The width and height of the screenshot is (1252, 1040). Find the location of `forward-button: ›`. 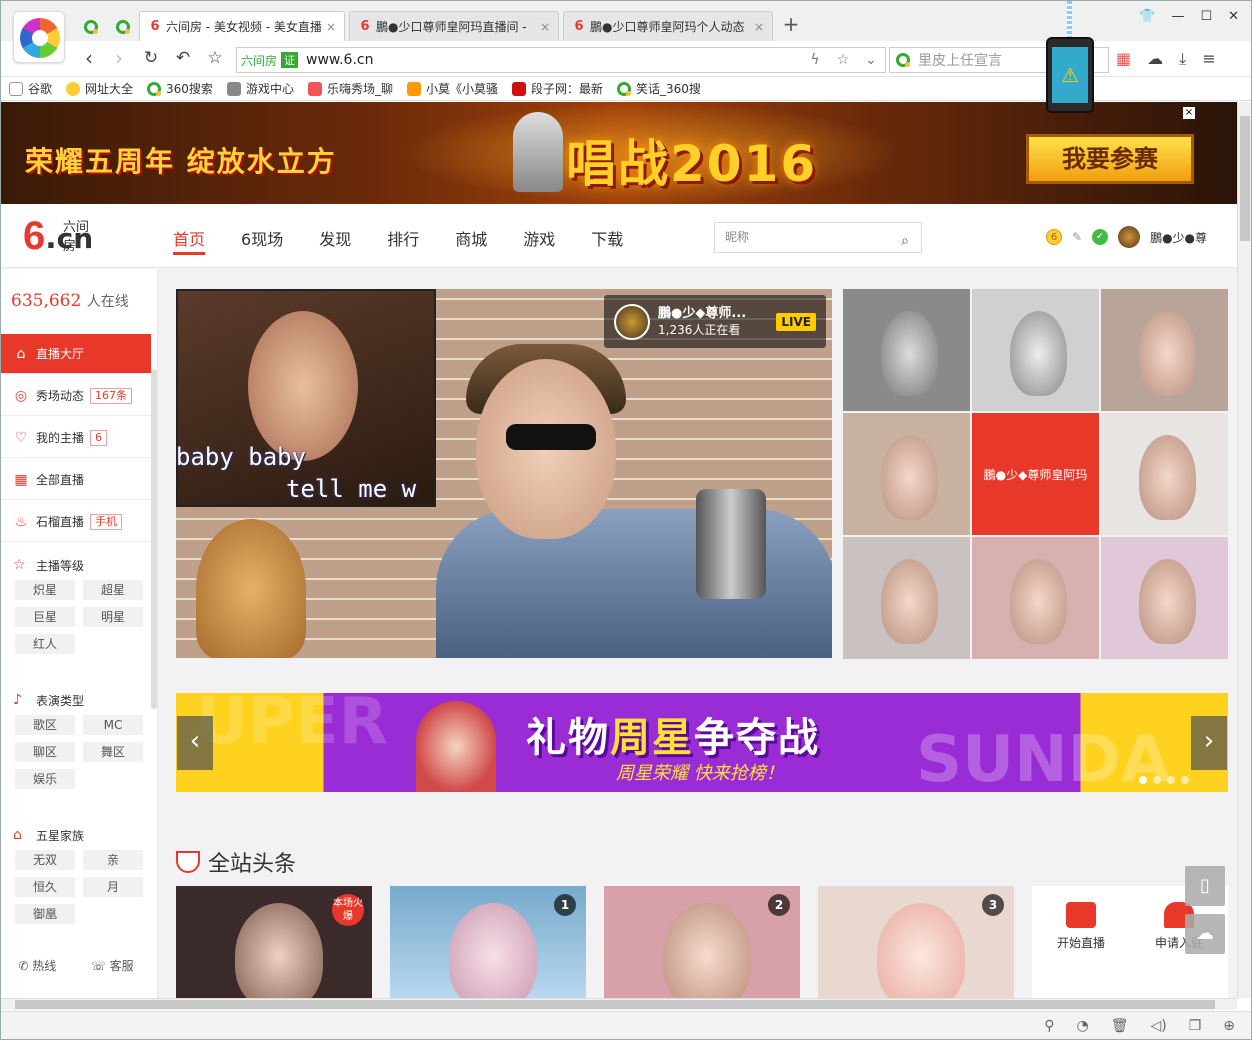

forward-button: › is located at coordinates (119, 59).